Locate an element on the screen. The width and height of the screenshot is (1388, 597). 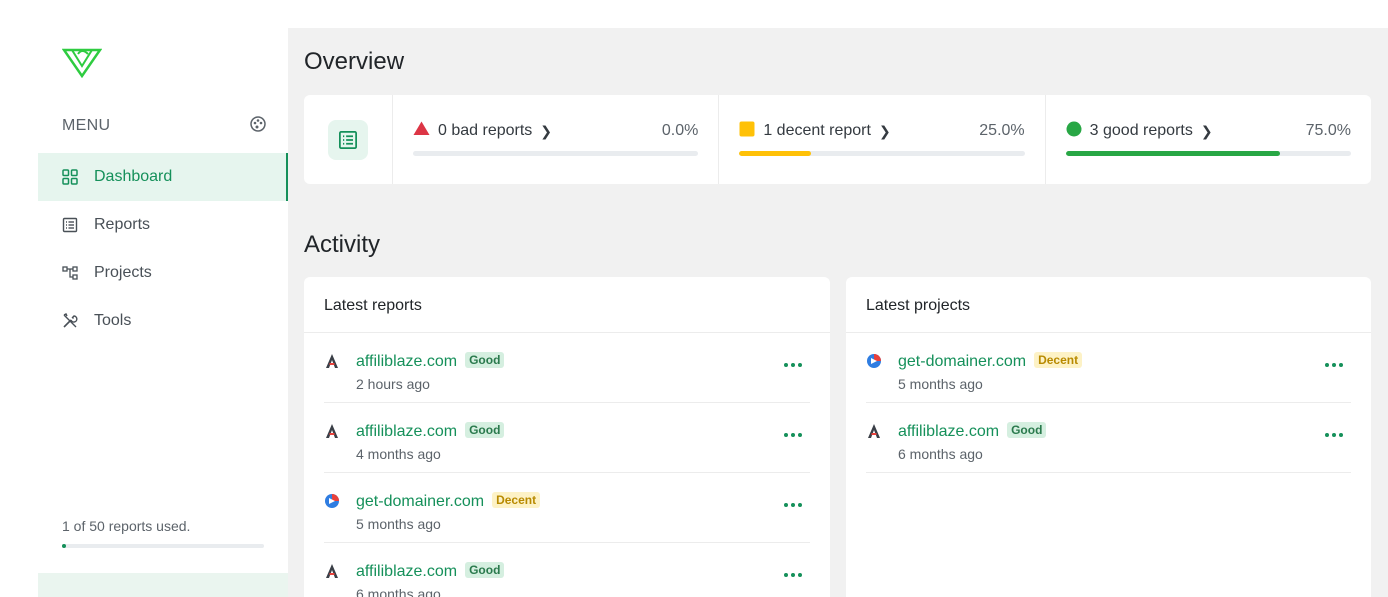
circle-icon is located at coordinates (1074, 131).